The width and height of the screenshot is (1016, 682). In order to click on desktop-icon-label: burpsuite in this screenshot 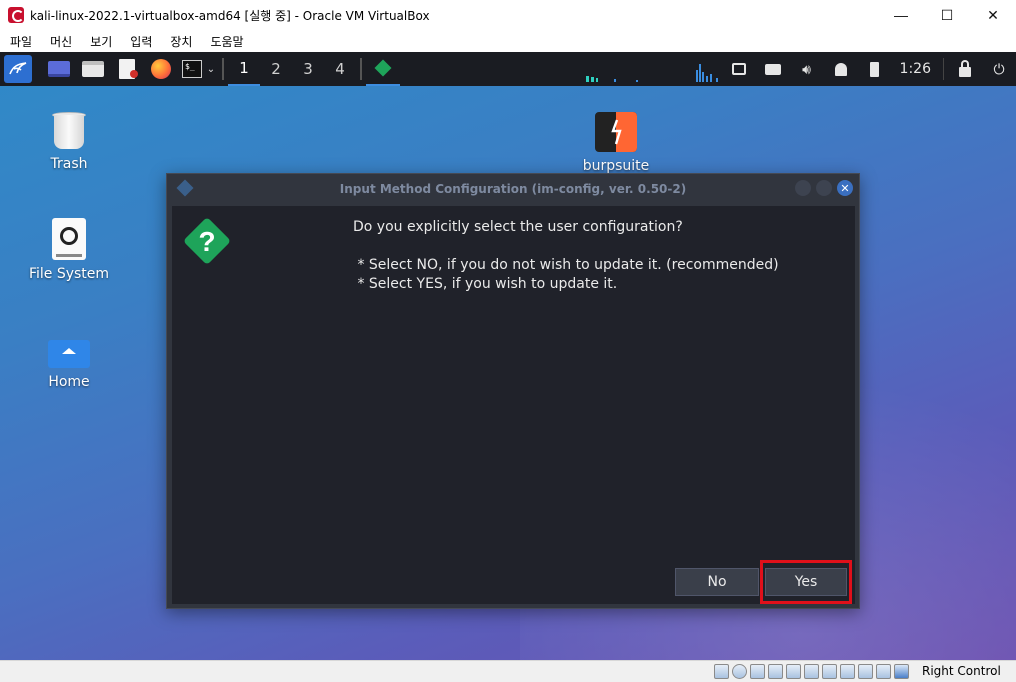, I will do `click(616, 166)`.